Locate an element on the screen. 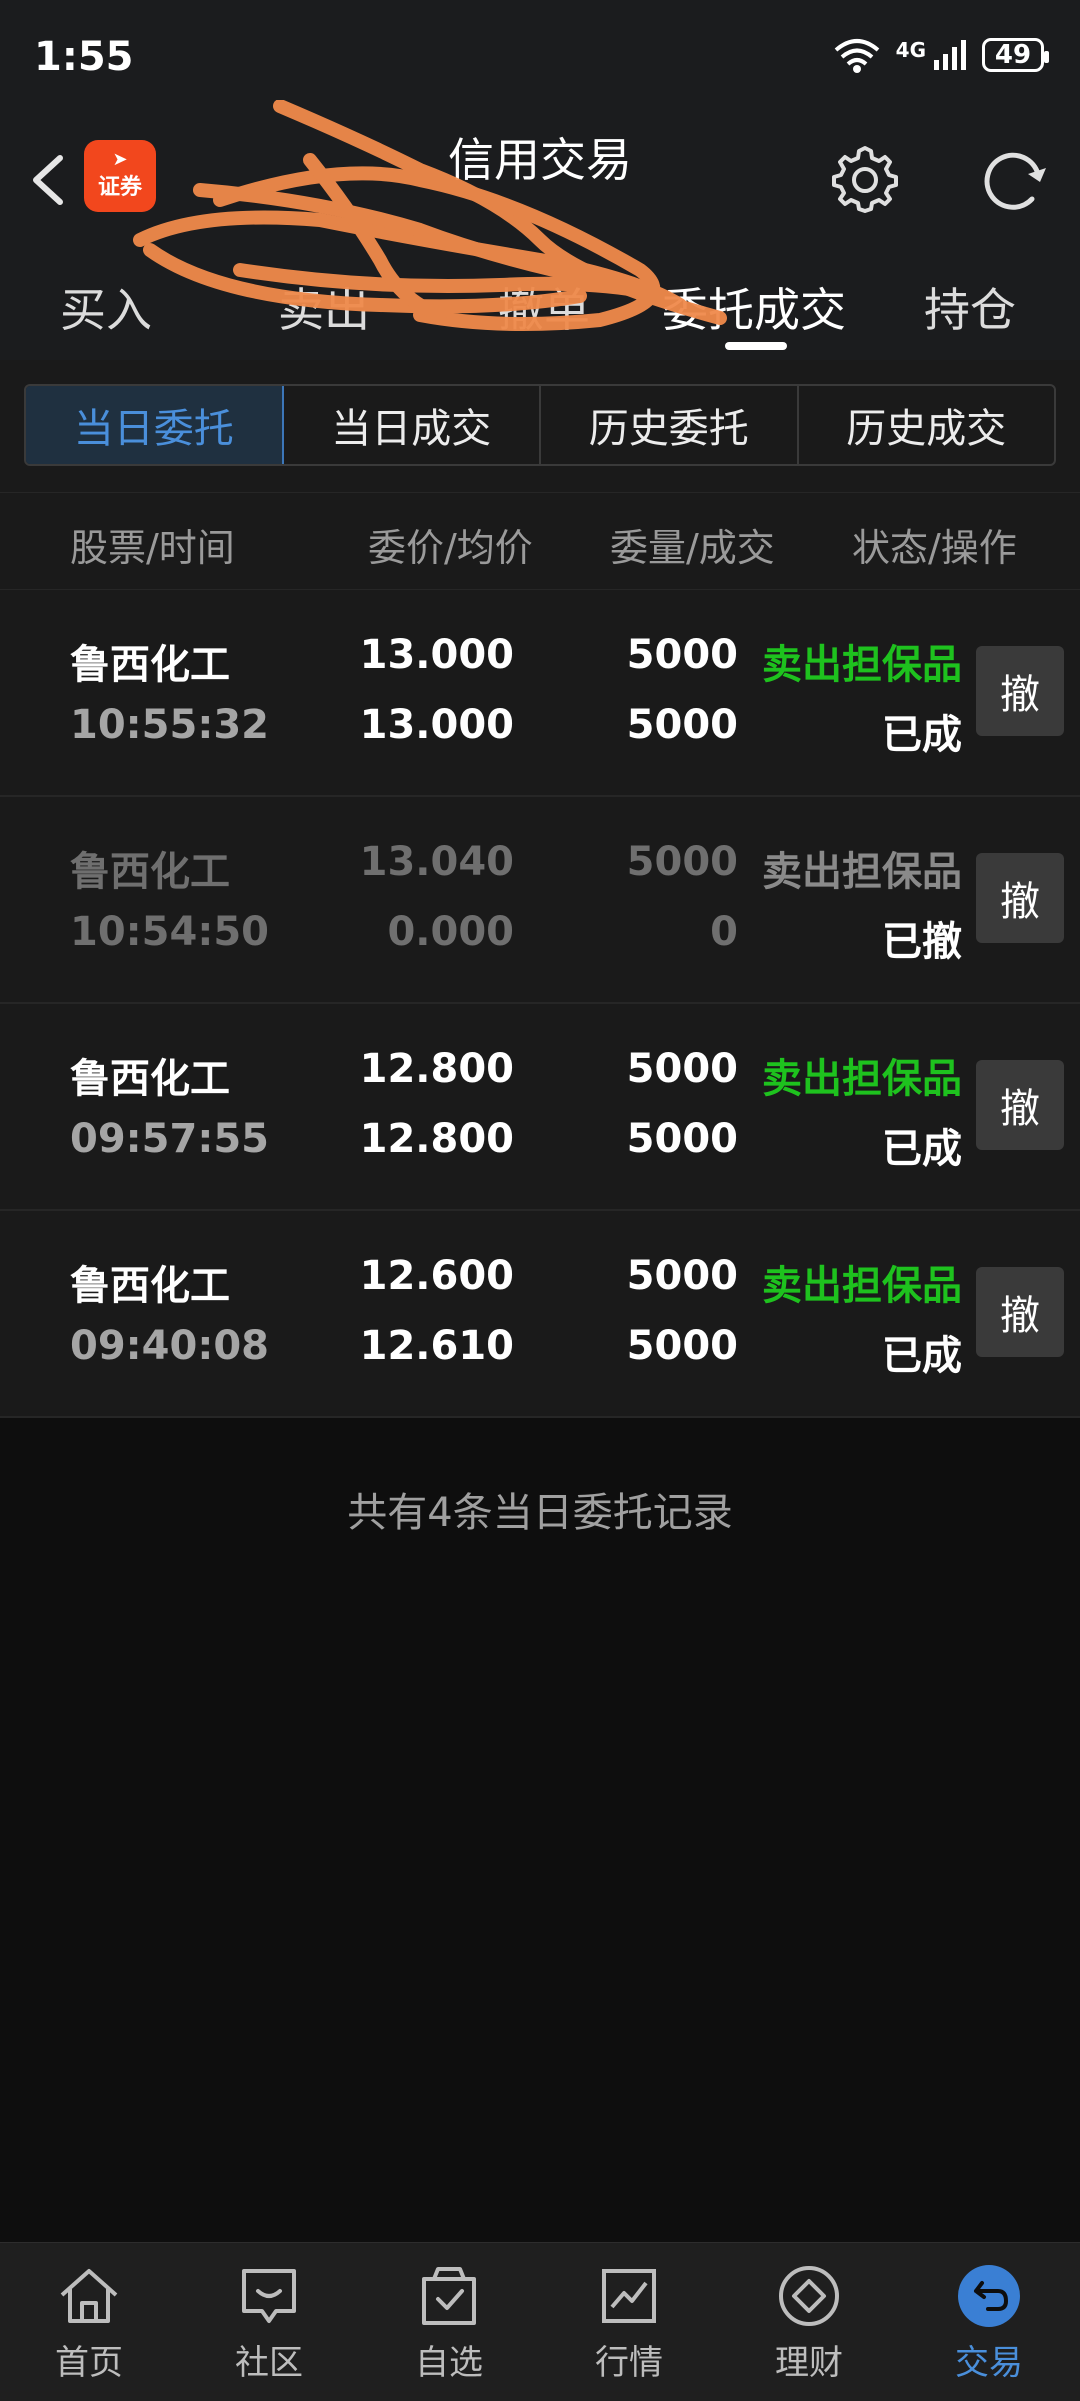 The image size is (1080, 2401). order-price: 13.040 is located at coordinates (436, 862).